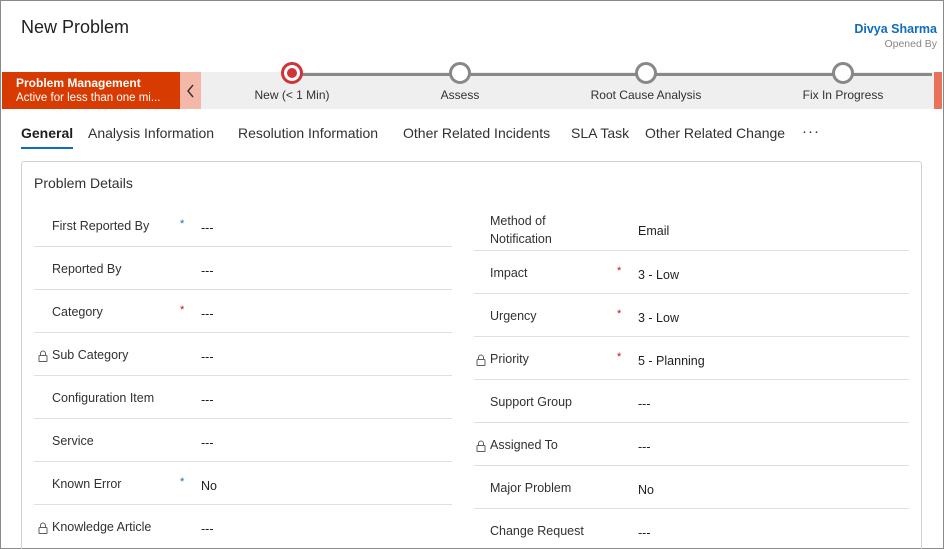 The image size is (944, 549). Describe the element at coordinates (671, 361) in the screenshot. I see `field-value-priority: 5 - Planning` at that location.